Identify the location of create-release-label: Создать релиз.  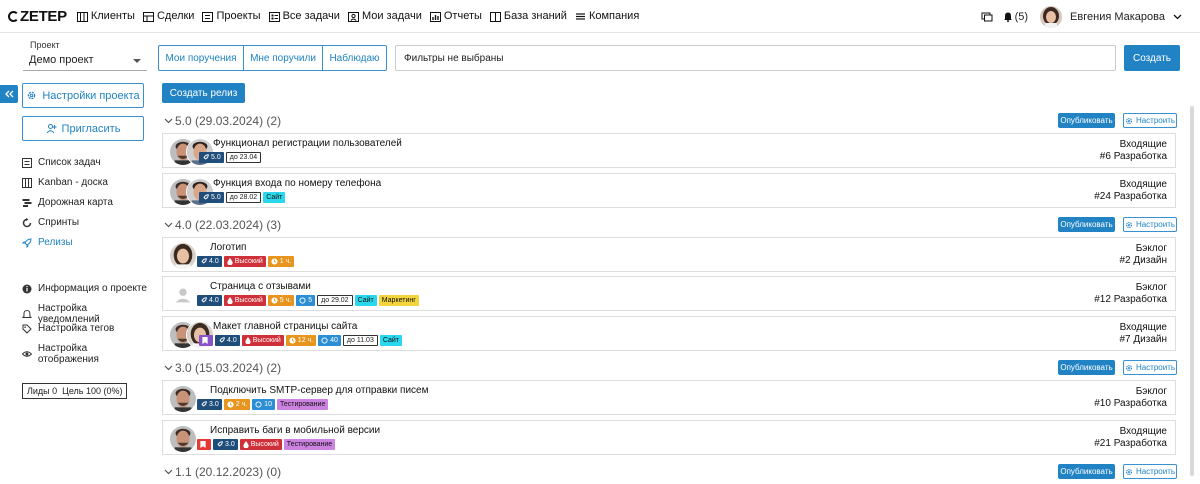
(203, 93).